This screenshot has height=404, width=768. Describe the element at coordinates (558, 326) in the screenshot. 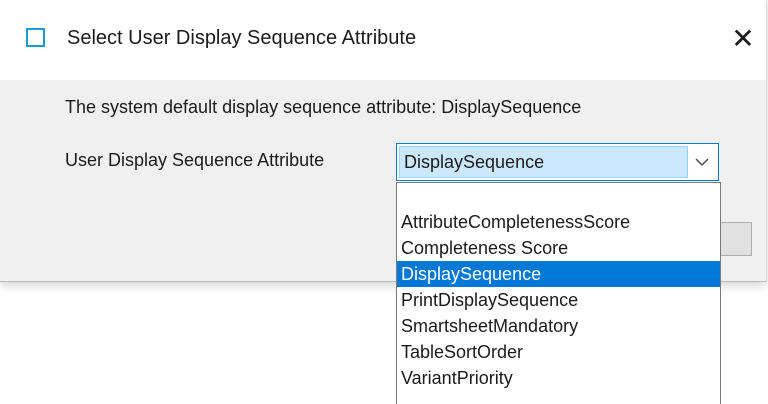

I see `dropdown-option: SmartsheetMandatory` at that location.